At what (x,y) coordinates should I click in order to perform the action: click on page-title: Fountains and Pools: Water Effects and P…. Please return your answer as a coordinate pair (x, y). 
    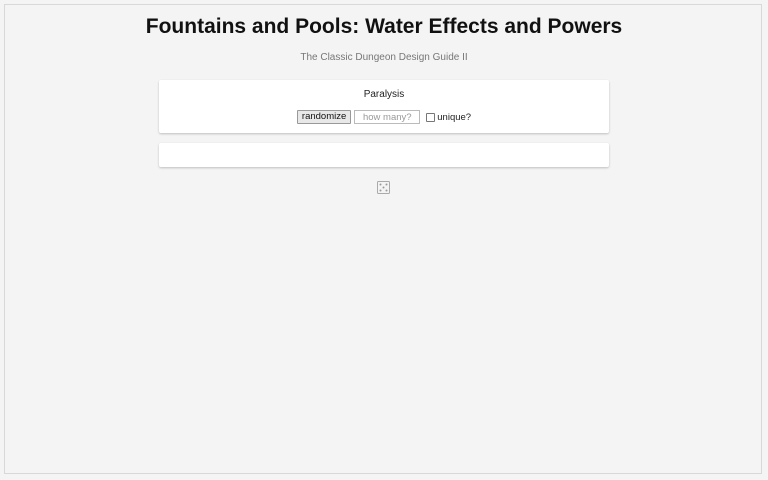
    Looking at the image, I should click on (384, 26).